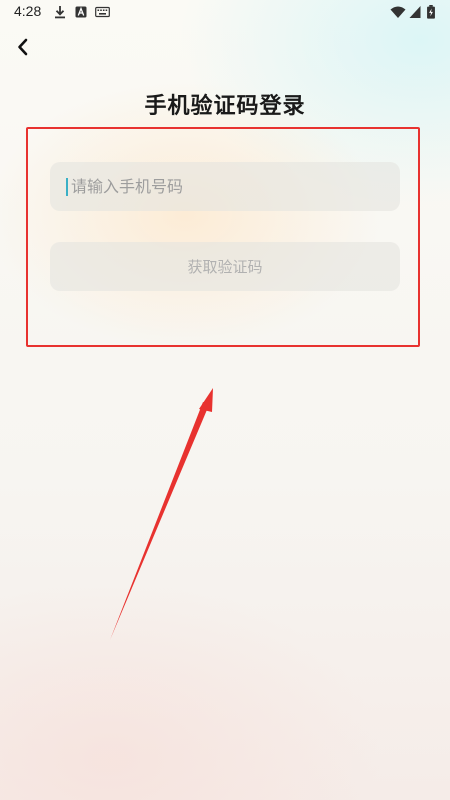 This screenshot has width=450, height=800. Describe the element at coordinates (67, 186) in the screenshot. I see `text-caret` at that location.